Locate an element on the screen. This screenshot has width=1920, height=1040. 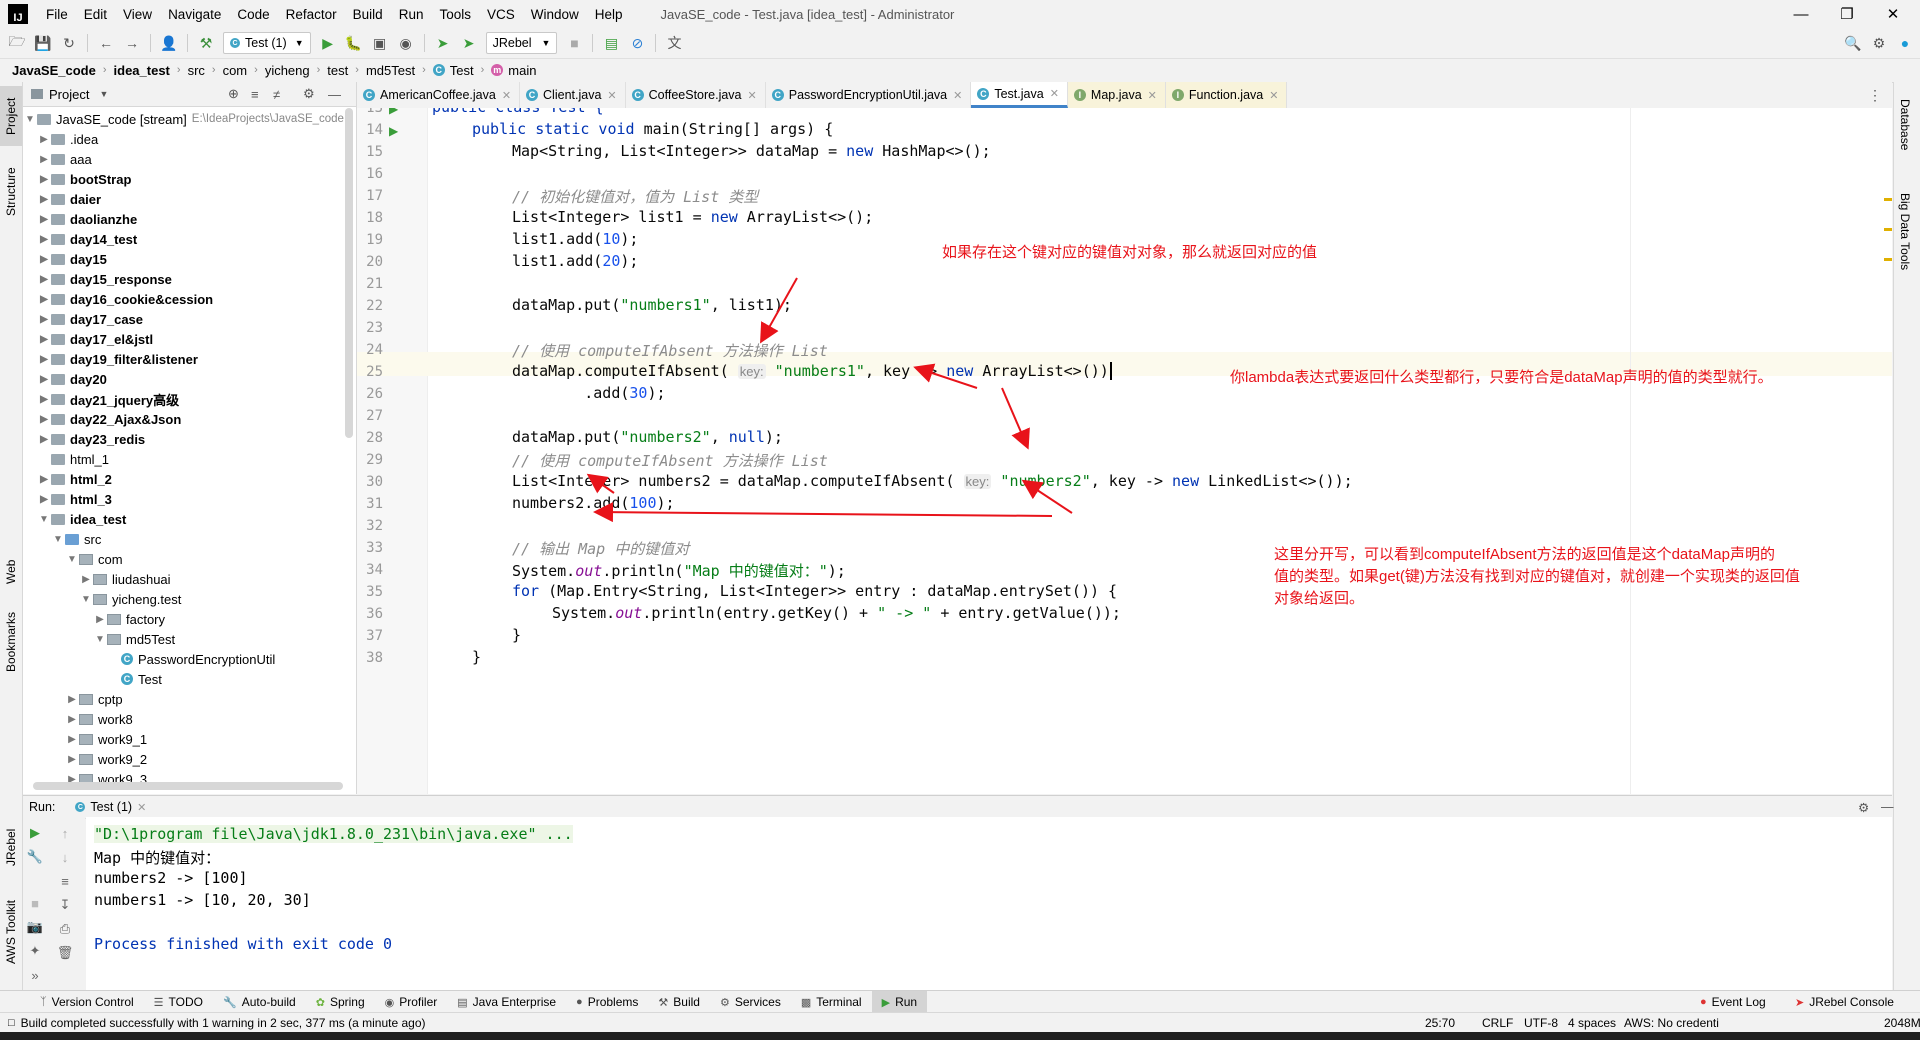
tab-client: C Client.java ✕ is located at coordinates (573, 95).